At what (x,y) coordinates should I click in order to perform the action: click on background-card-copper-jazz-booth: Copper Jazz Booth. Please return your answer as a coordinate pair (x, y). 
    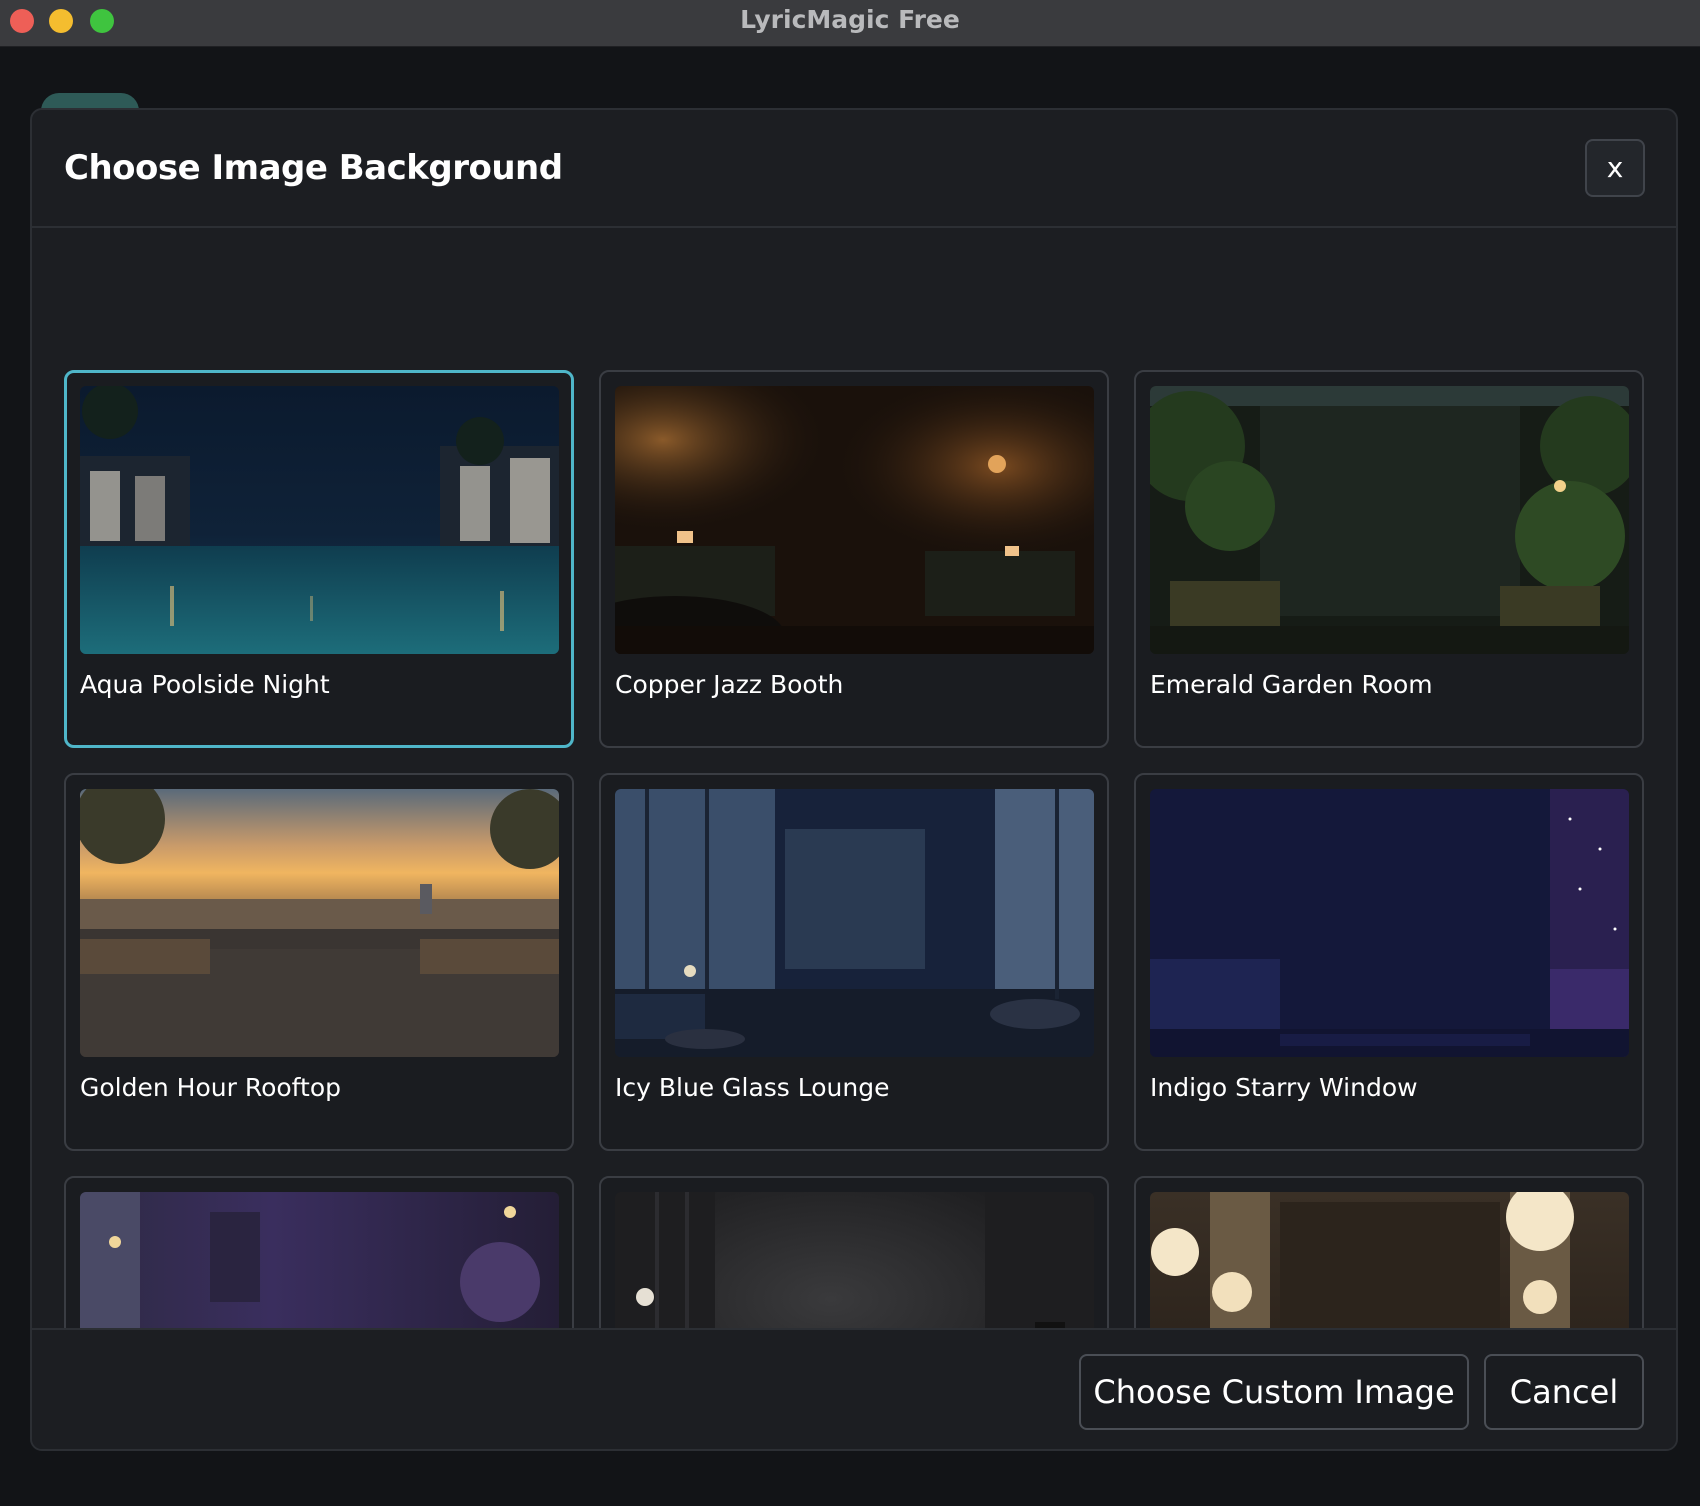
    Looking at the image, I should click on (854, 559).